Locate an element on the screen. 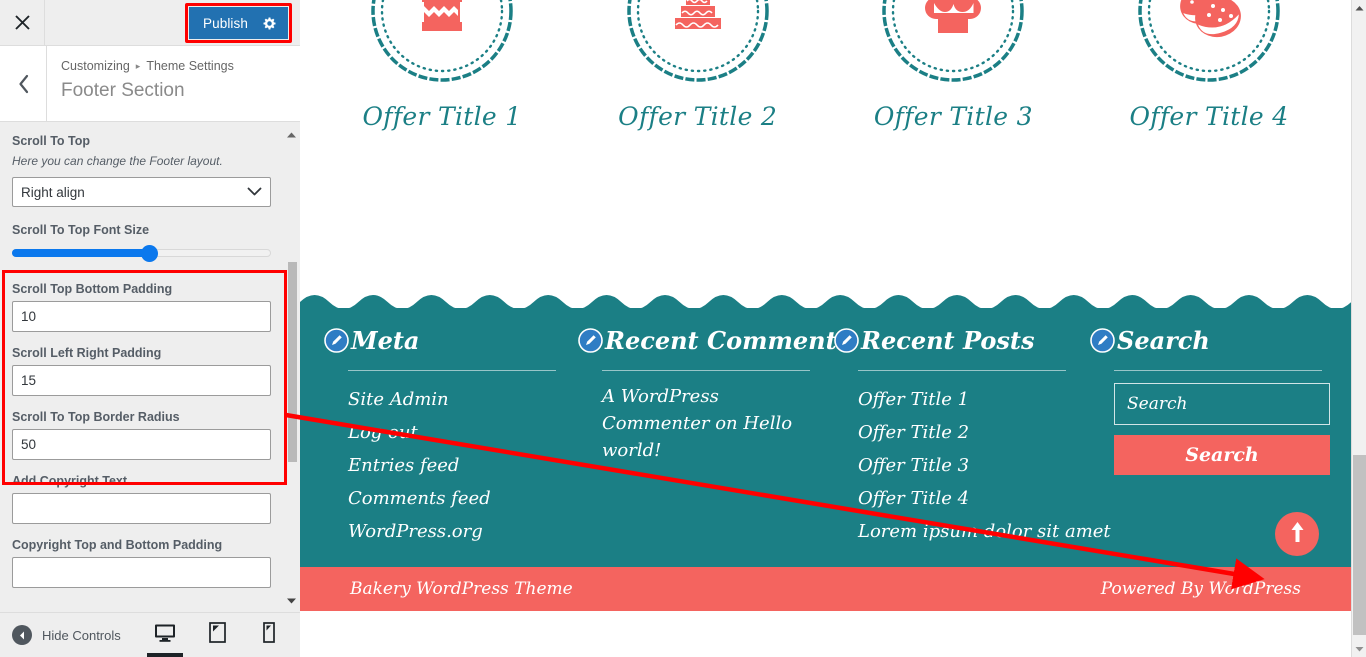 This screenshot has width=1366, height=657. breadcrumb-parent: Theme Settings is located at coordinates (190, 66).